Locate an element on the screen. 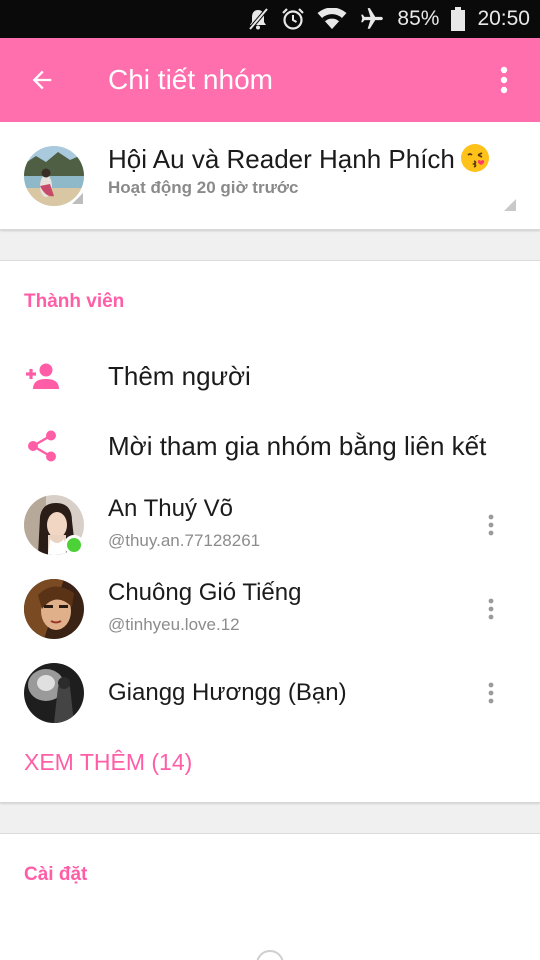 The height and width of the screenshot is (960, 540). expand-corner-icon is located at coordinates (510, 205).